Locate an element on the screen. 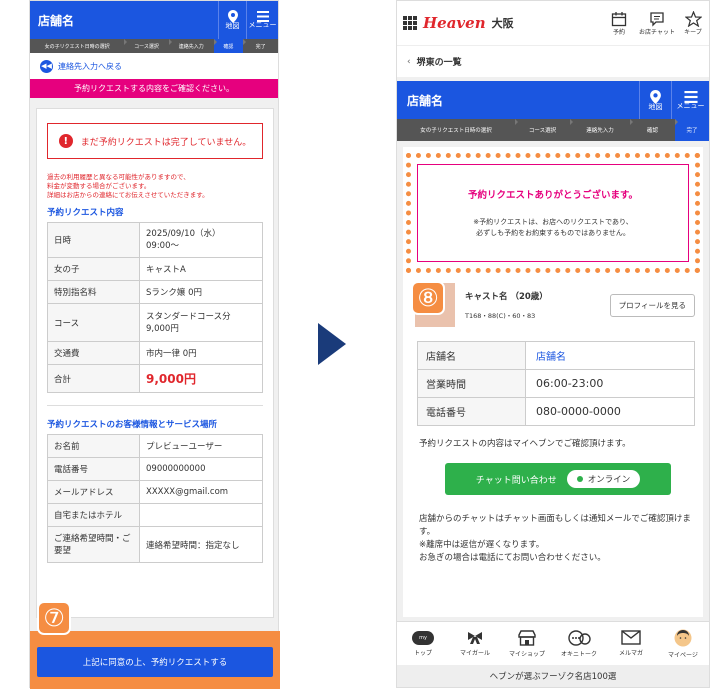 The width and height of the screenshot is (728, 689). table-row: 日時 2025/09/10（水）09:00〜 is located at coordinates (155, 240).